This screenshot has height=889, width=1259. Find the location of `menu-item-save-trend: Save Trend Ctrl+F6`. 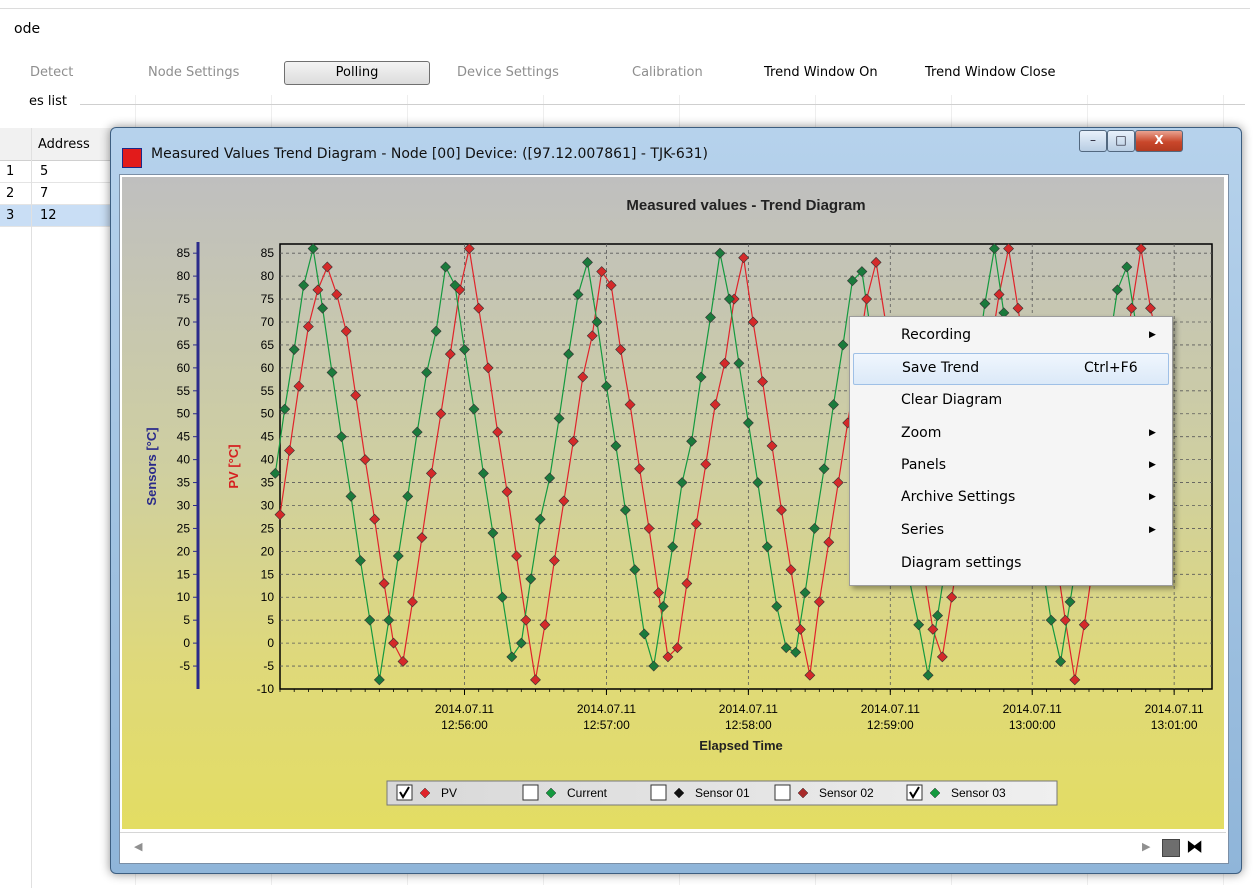

menu-item-save-trend: Save Trend Ctrl+F6 is located at coordinates (1011, 369).